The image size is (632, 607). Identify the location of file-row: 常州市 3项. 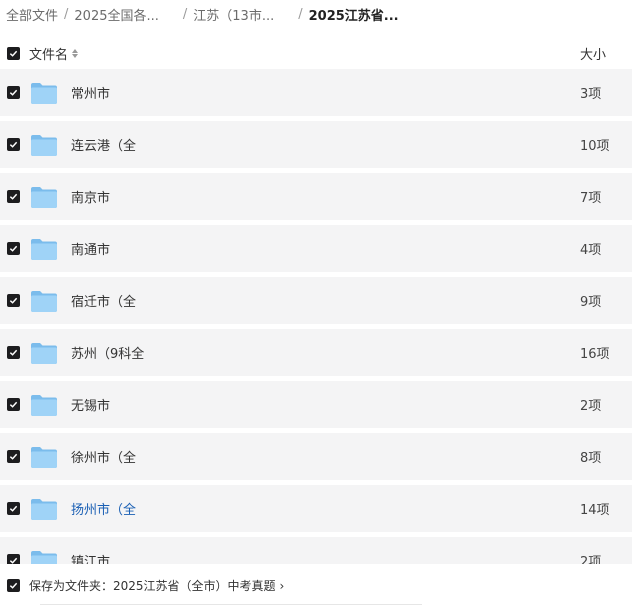
(316, 92).